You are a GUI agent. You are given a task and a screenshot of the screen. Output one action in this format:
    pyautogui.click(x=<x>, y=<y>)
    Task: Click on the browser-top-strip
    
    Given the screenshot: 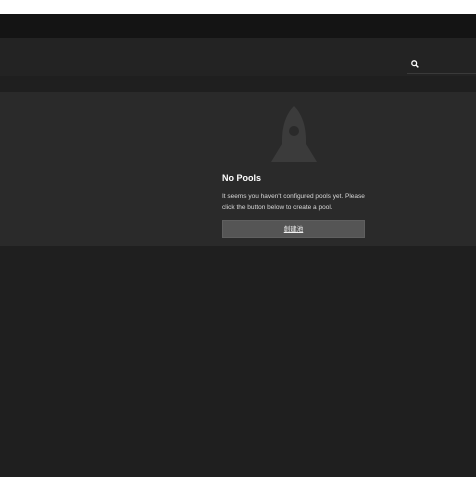 What is the action you would take?
    pyautogui.click(x=238, y=7)
    